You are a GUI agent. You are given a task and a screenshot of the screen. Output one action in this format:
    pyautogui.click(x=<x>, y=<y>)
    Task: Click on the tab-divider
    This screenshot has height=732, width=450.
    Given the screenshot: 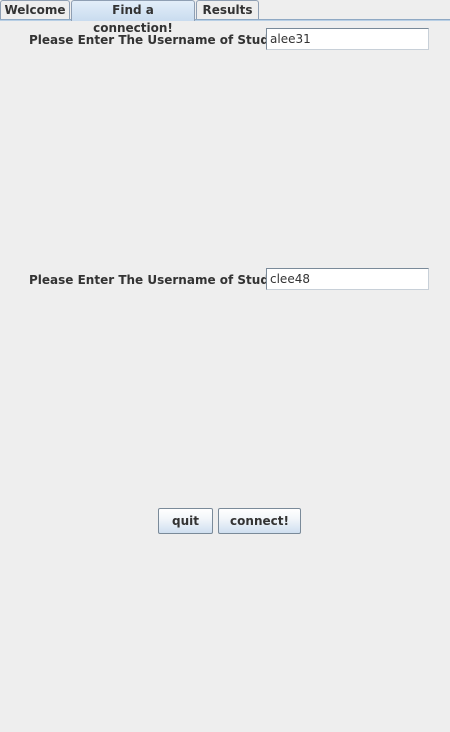 What is the action you would take?
    pyautogui.click(x=225, y=20)
    